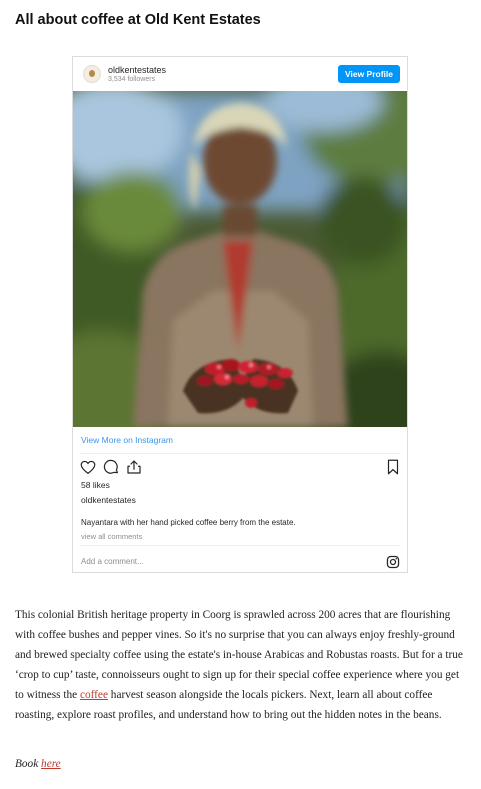  I want to click on like-count: 58 likes, so click(95, 485).